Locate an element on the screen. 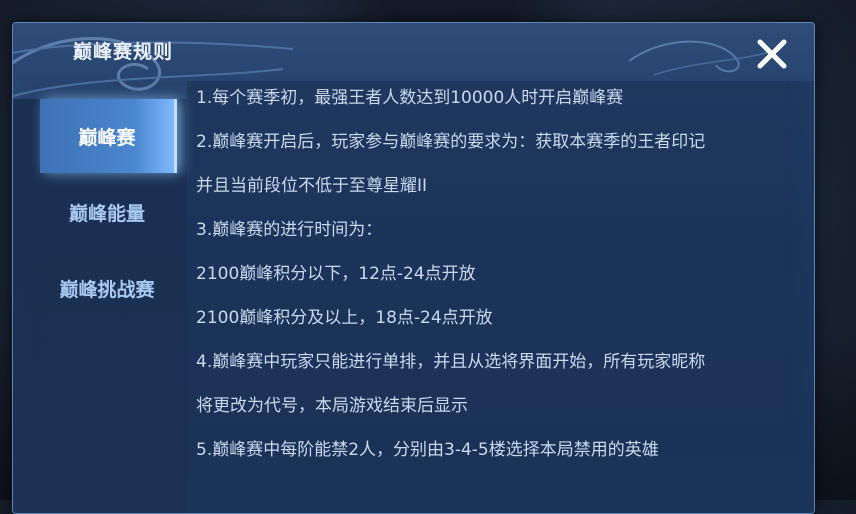 Image resolution: width=856 pixels, height=514 pixels. rule-line: 2100巅峰积分及以上，18点-24点开放 is located at coordinates (344, 318).